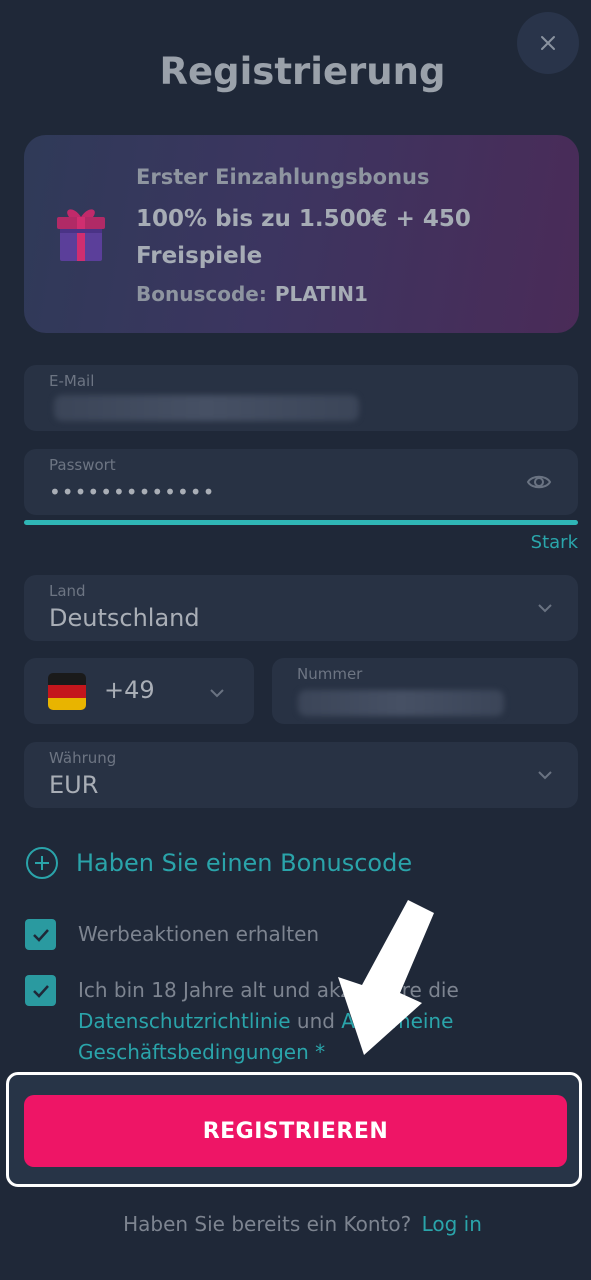  What do you see at coordinates (283, 177) in the screenshot?
I see `bonus-heading: Erster Einzahlungsbonus` at bounding box center [283, 177].